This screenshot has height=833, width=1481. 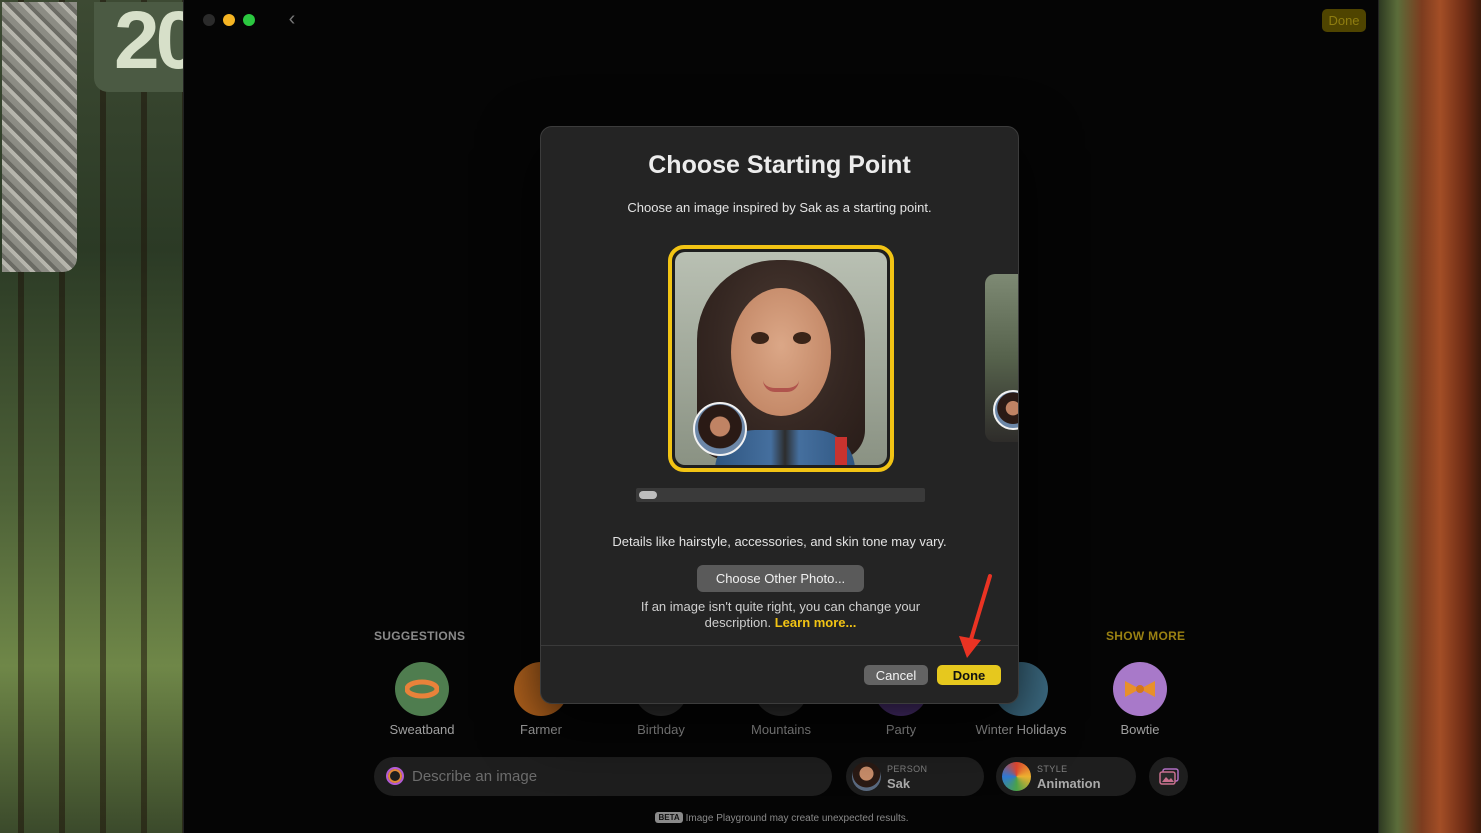 I want to click on suggestion-label: Winter Holidays, so click(x=1021, y=729).